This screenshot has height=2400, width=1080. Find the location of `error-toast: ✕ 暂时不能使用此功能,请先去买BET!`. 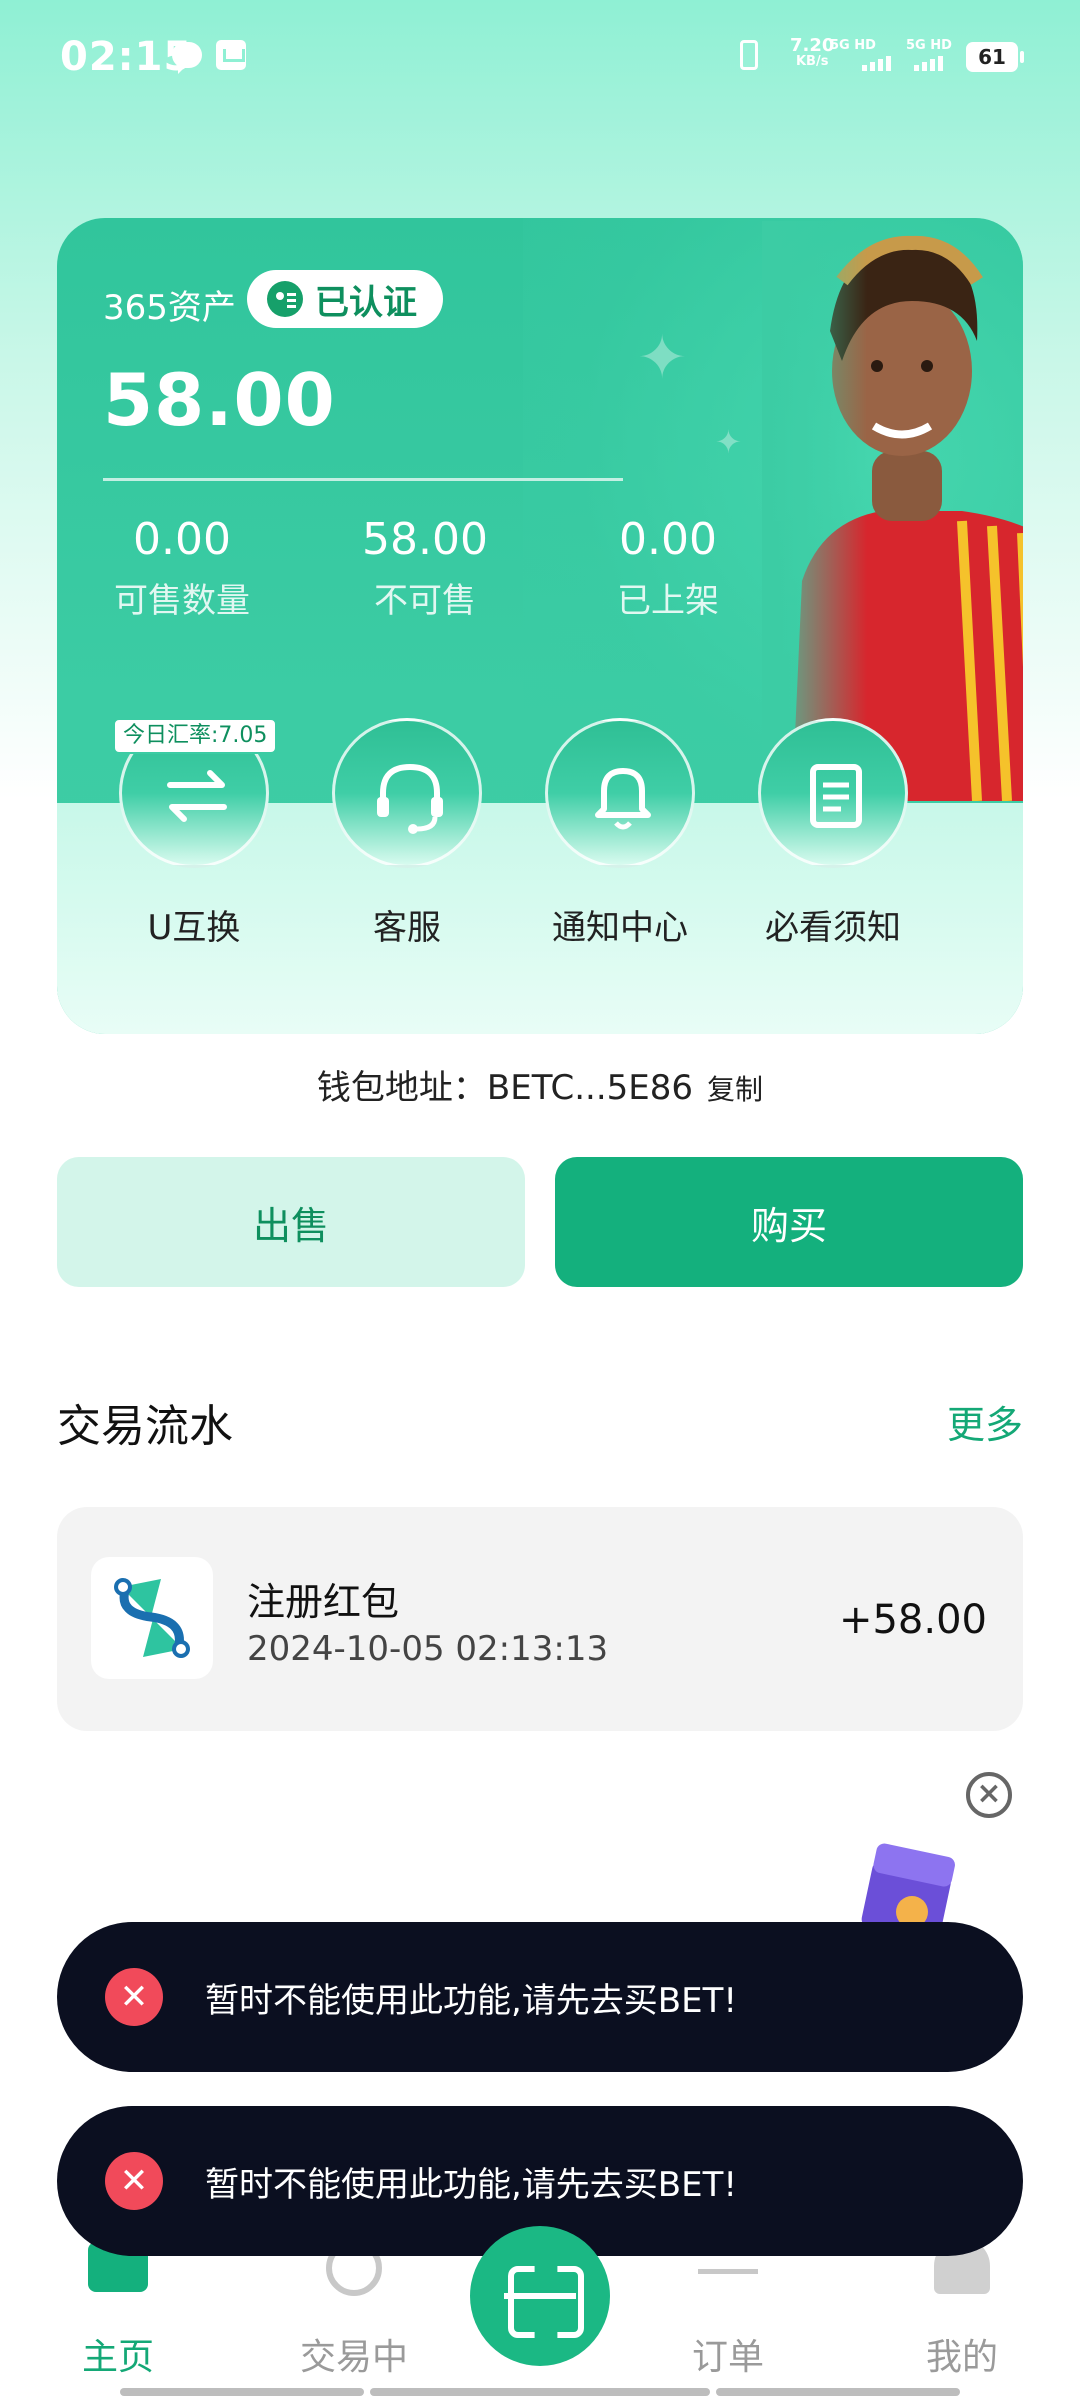

error-toast: ✕ 暂时不能使用此功能,请先去买BET! is located at coordinates (540, 1997).